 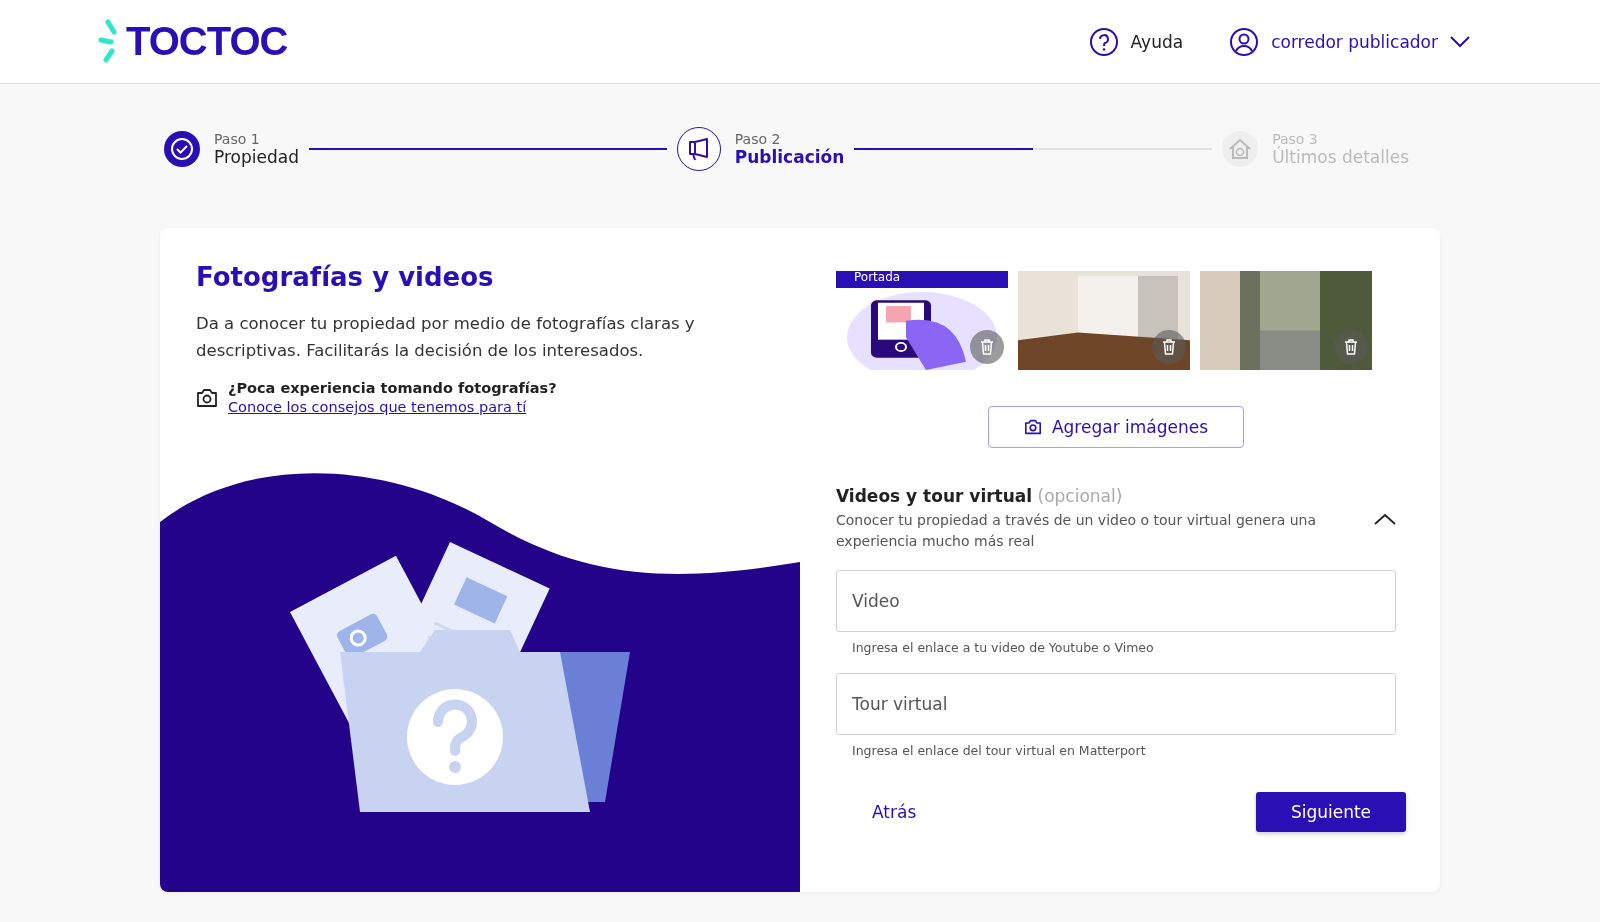 What do you see at coordinates (1136, 41) in the screenshot?
I see `help-link: Ayuda` at bounding box center [1136, 41].